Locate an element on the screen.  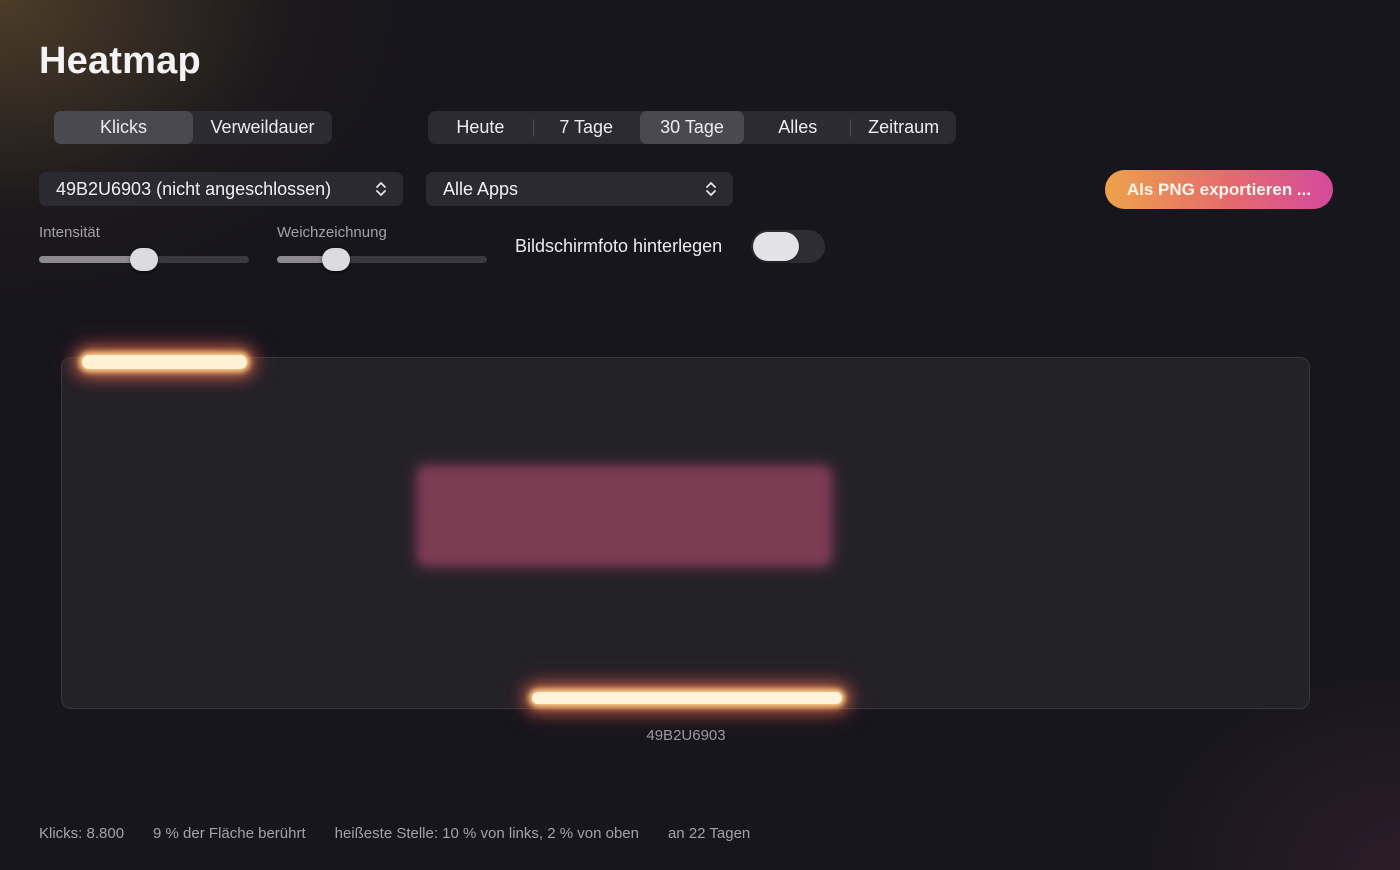
app-select-value: Alle Apps is located at coordinates (481, 188).